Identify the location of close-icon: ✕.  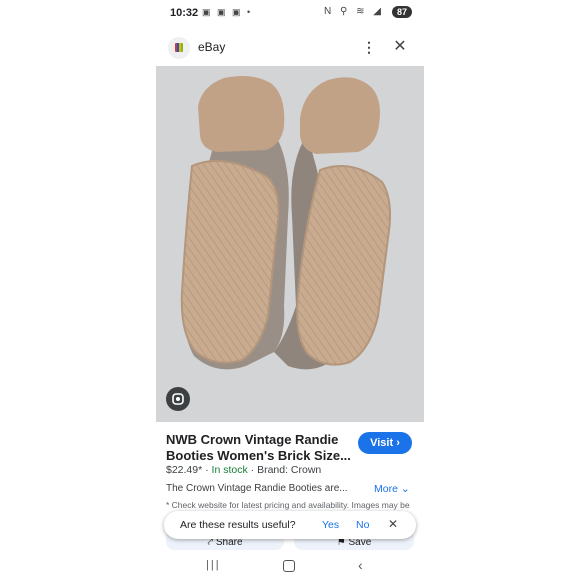
(400, 47).